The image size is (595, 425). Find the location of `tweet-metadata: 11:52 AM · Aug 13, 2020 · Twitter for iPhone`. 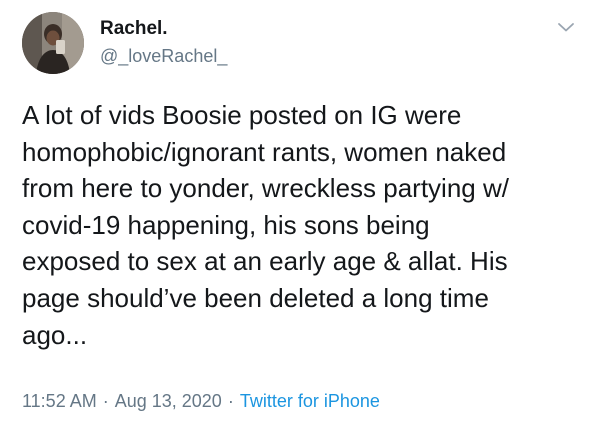

tweet-metadata: 11:52 AM · Aug 13, 2020 · Twitter for iPhone is located at coordinates (201, 401).